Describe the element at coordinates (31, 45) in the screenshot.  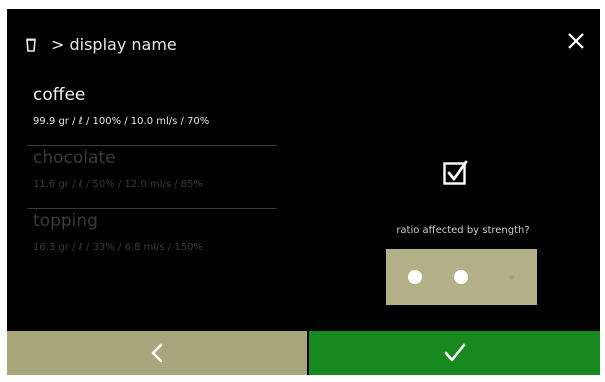
I see `cup-icon` at that location.